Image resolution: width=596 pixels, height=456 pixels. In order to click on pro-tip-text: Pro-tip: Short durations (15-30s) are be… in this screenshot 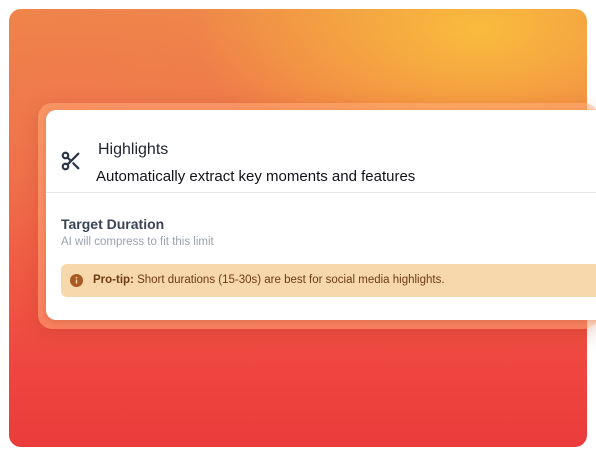, I will do `click(269, 280)`.